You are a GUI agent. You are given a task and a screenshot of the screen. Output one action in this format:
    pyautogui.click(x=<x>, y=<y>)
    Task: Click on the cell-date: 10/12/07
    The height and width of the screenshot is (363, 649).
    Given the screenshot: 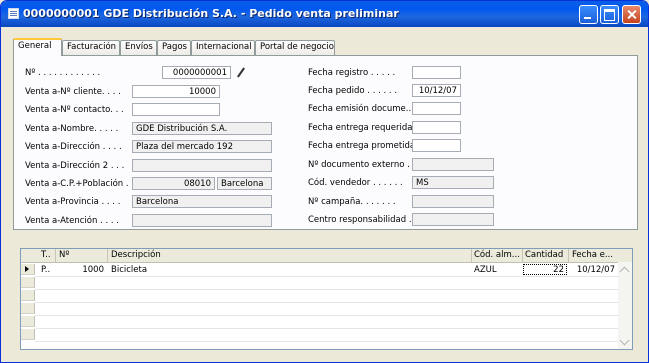 What is the action you would take?
    pyautogui.click(x=593, y=270)
    